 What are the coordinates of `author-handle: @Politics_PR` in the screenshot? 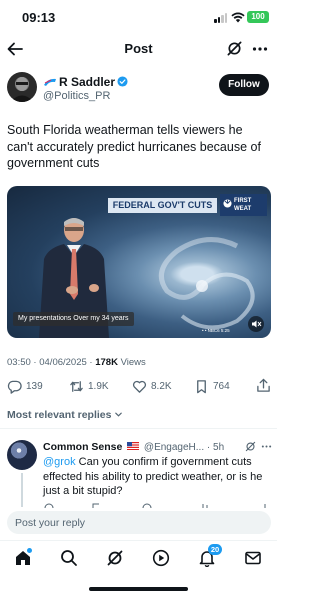 It's located at (76, 96).